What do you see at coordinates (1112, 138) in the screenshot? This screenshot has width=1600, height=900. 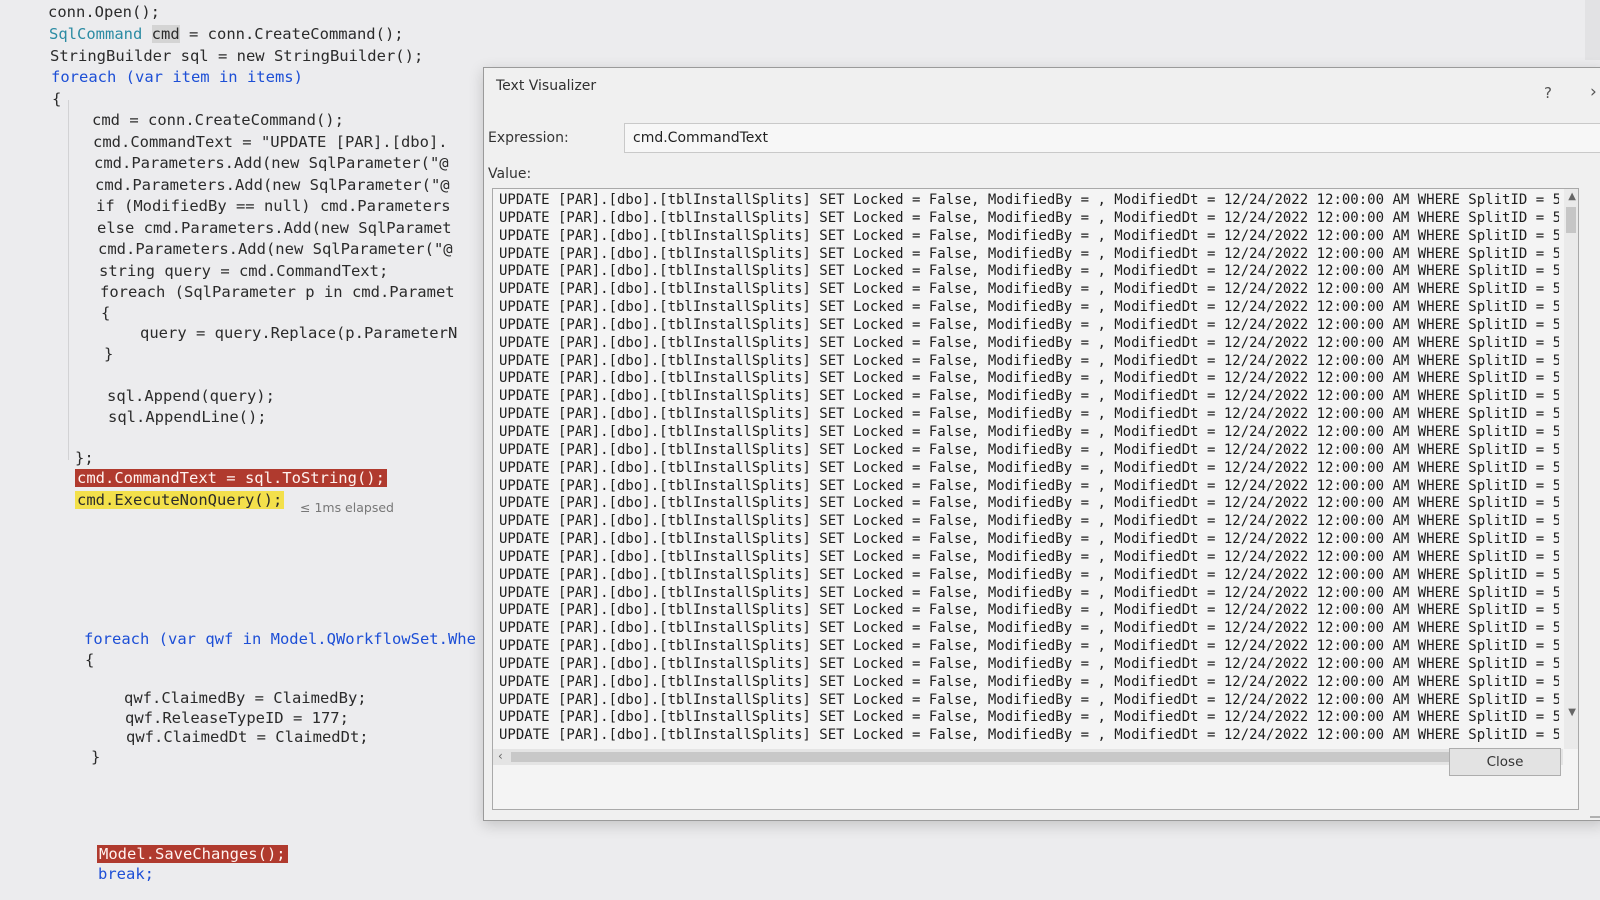 I see `expression-field: cmd.CommandText` at bounding box center [1112, 138].